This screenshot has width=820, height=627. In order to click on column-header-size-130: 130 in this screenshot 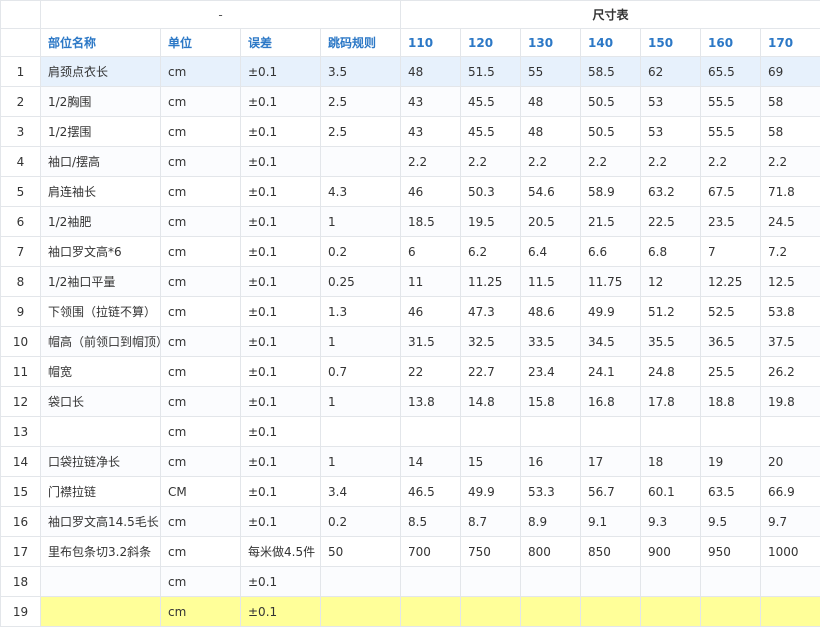, I will do `click(551, 43)`.